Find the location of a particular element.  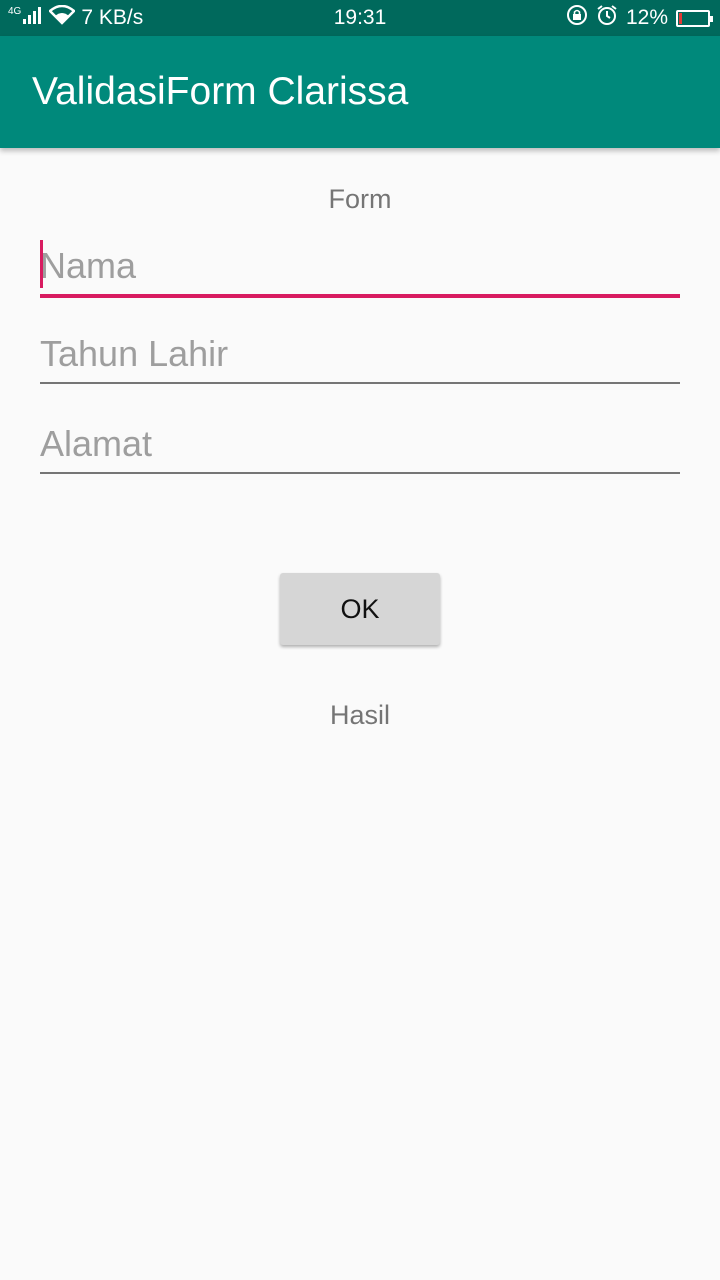

alamat-underline is located at coordinates (360, 473).